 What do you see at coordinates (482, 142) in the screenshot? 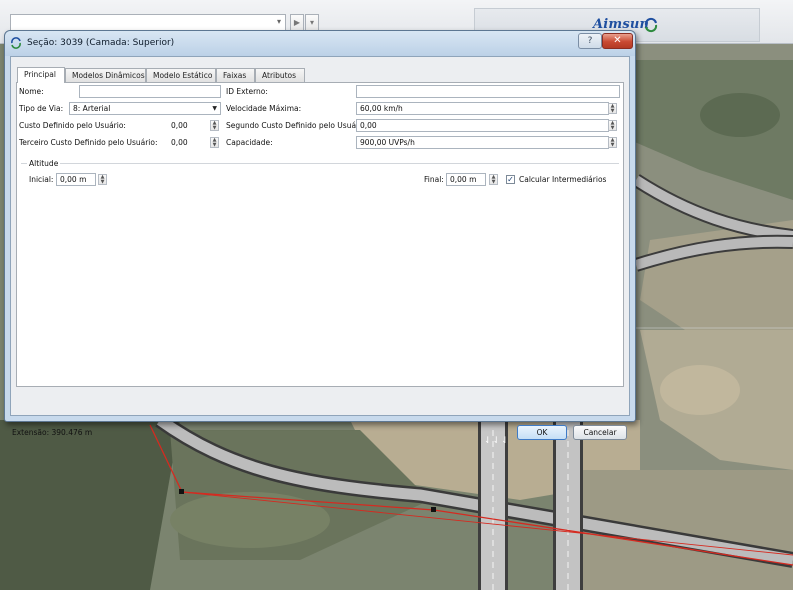
I see `capacidade-input: 900,00 UVPs/h` at bounding box center [482, 142].